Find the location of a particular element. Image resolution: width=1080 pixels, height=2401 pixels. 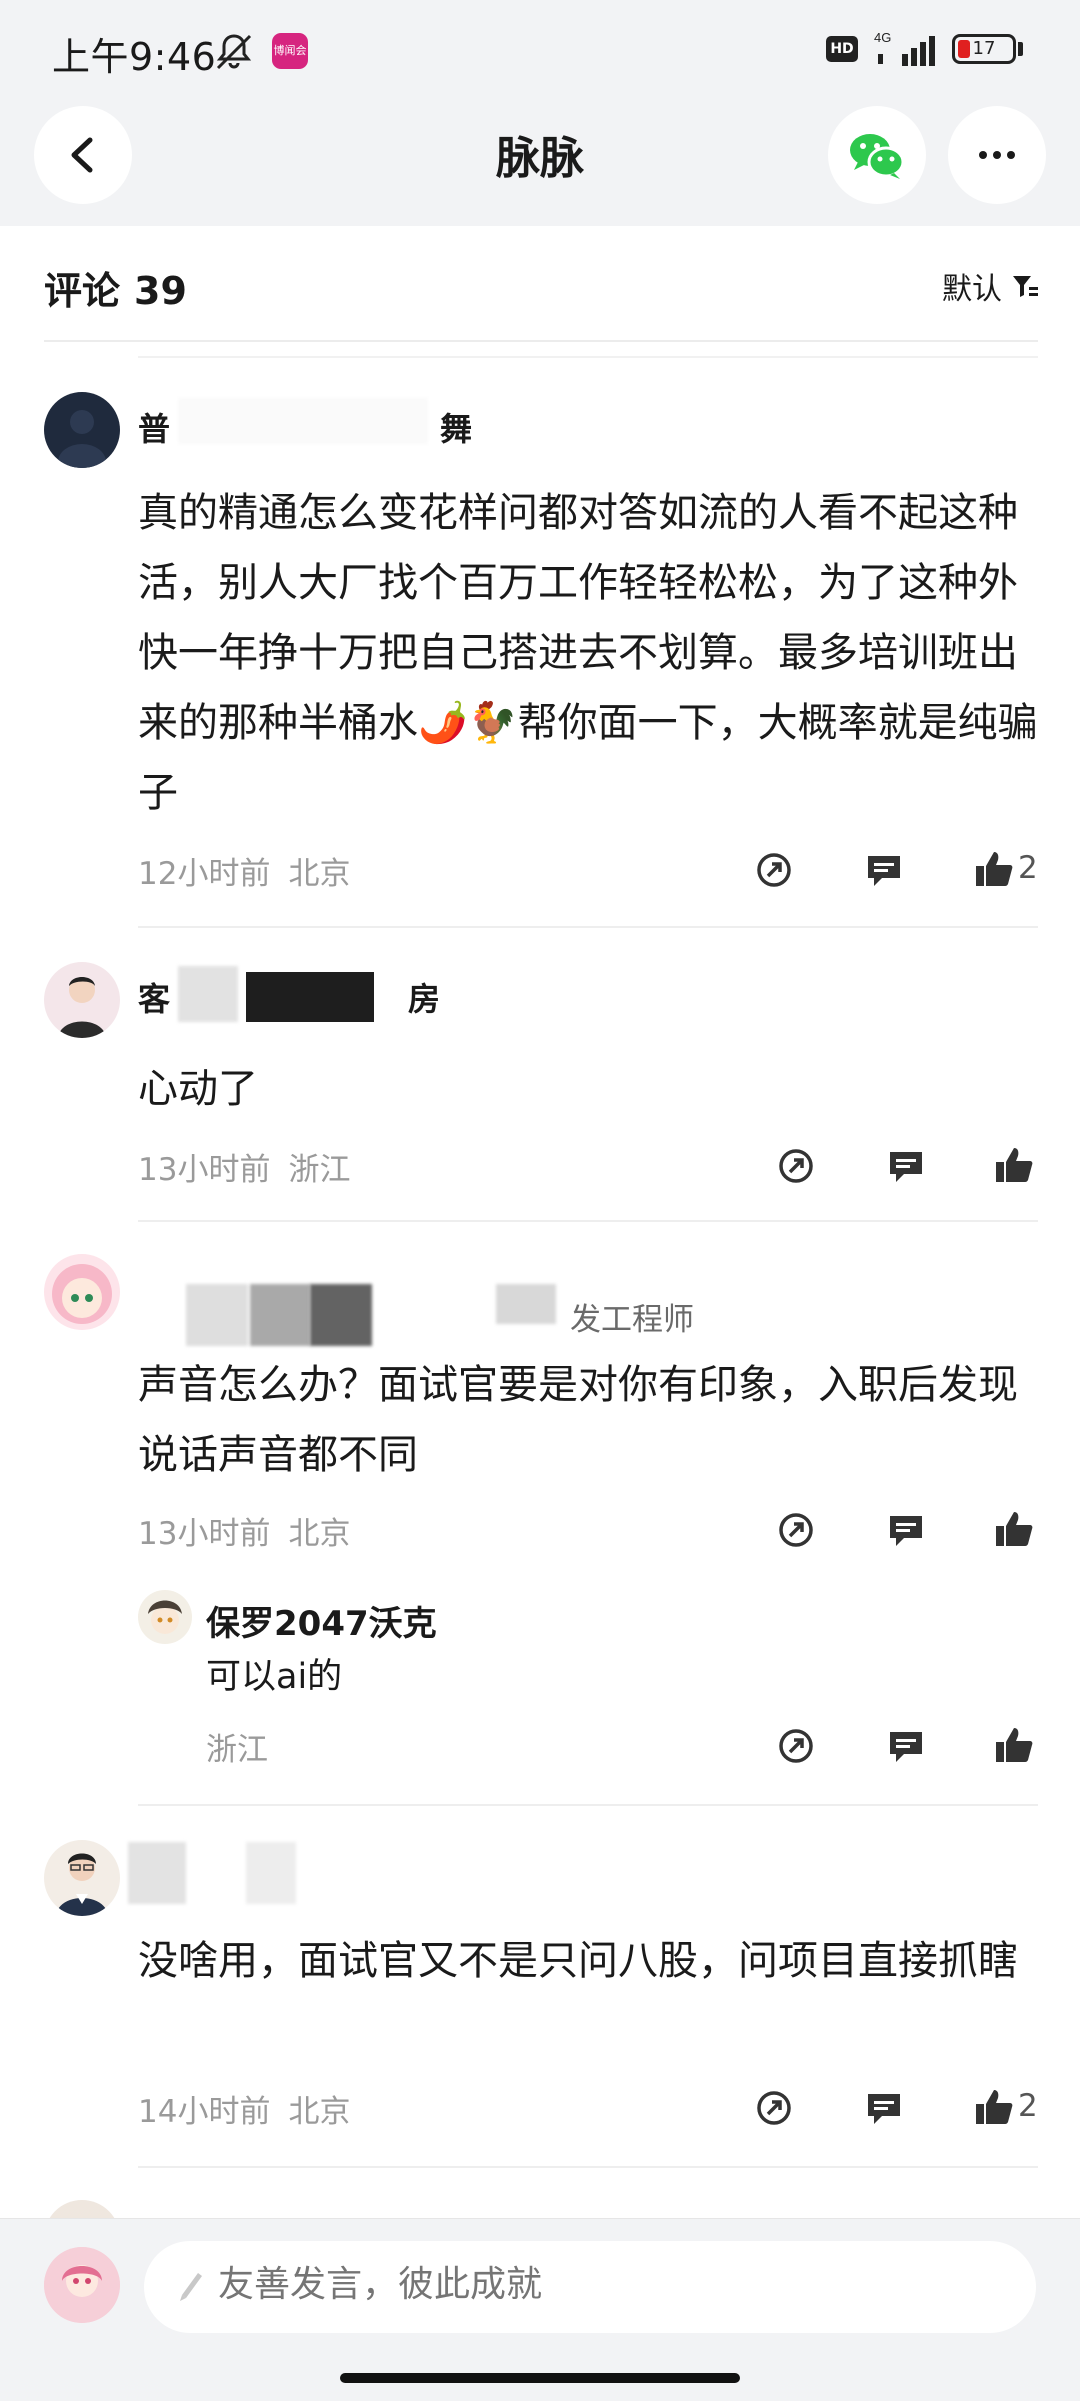

pen-icon is located at coordinates (191, 2287).